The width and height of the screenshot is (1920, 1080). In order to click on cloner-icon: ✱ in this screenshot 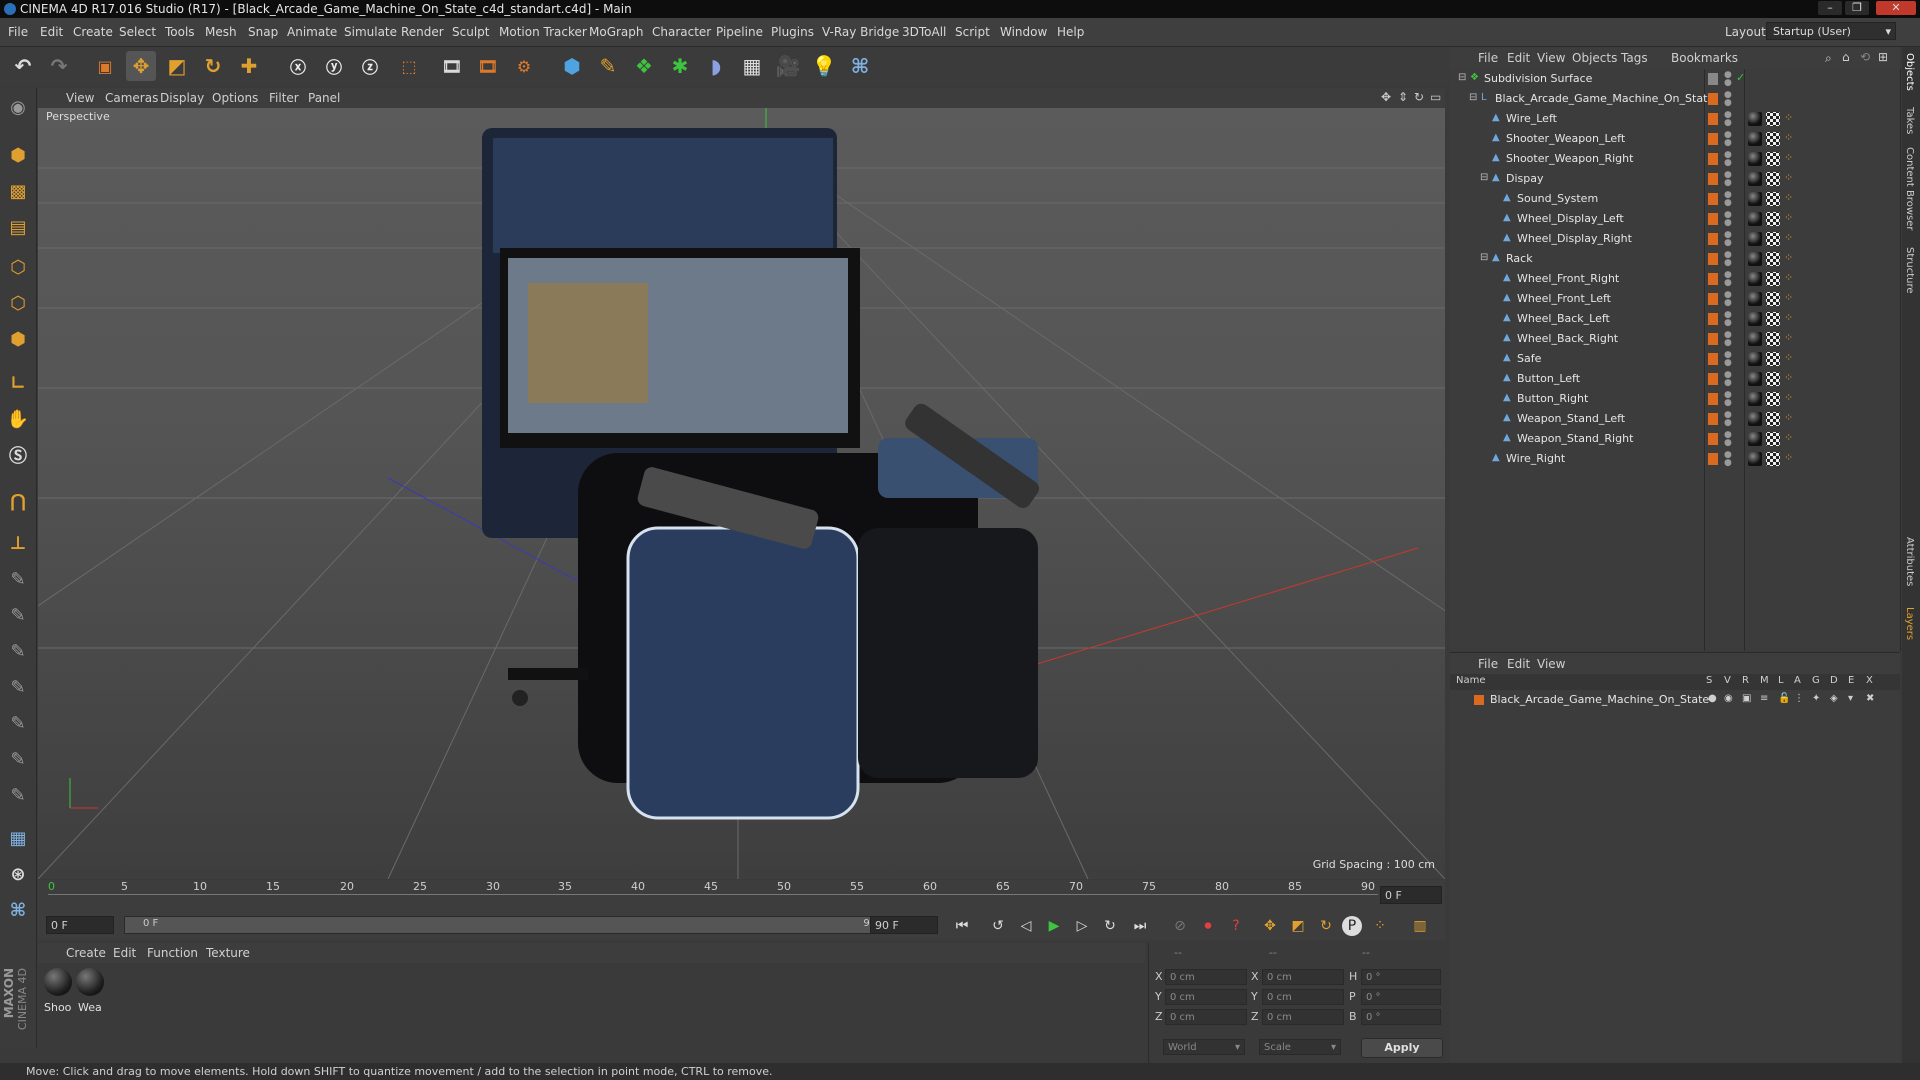, I will do `click(680, 66)`.